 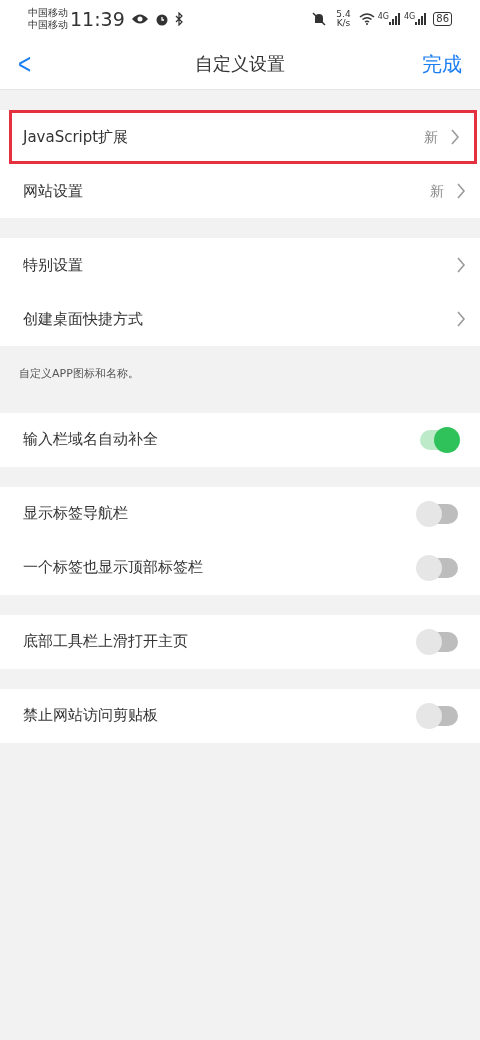 I want to click on setting-label: 禁止网站访问剪贴板, so click(x=91, y=716).